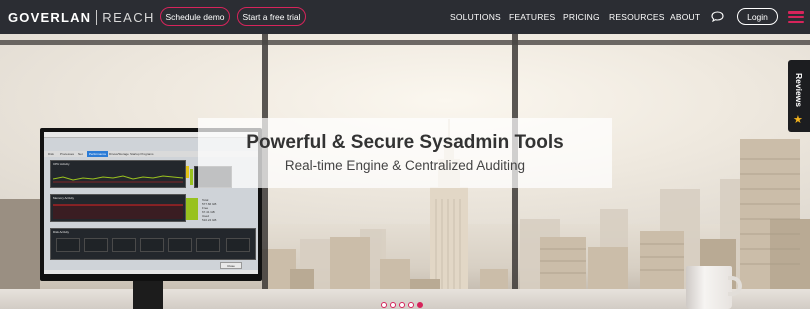 Image resolution: width=810 pixels, height=309 pixels. I want to click on monitor-stand, so click(148, 295).